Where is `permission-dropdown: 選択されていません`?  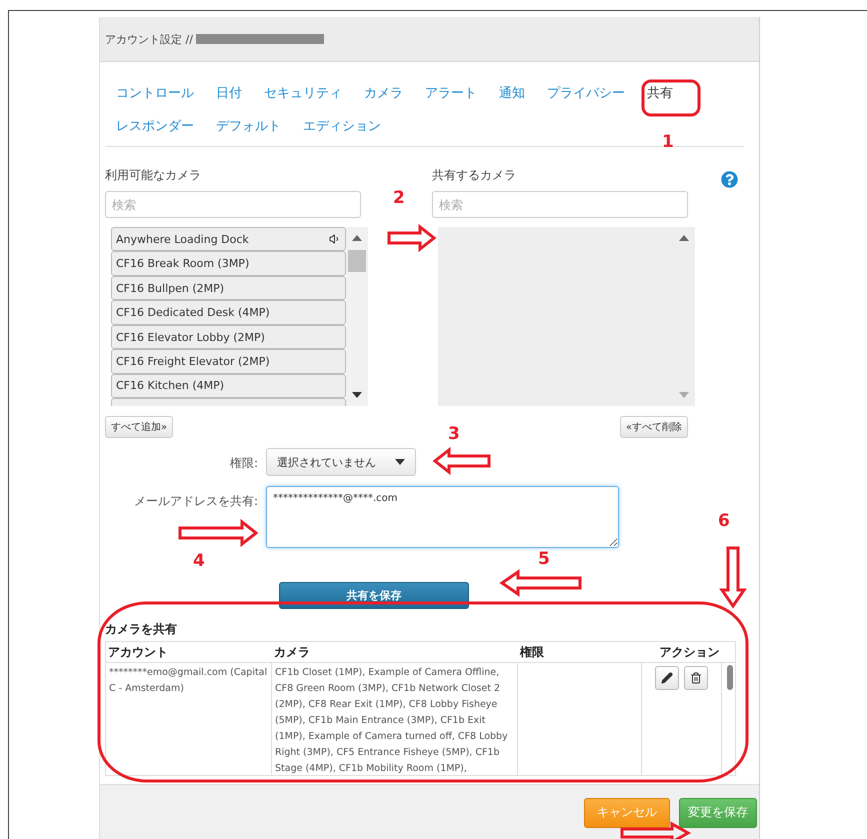 permission-dropdown: 選択されていません is located at coordinates (341, 462).